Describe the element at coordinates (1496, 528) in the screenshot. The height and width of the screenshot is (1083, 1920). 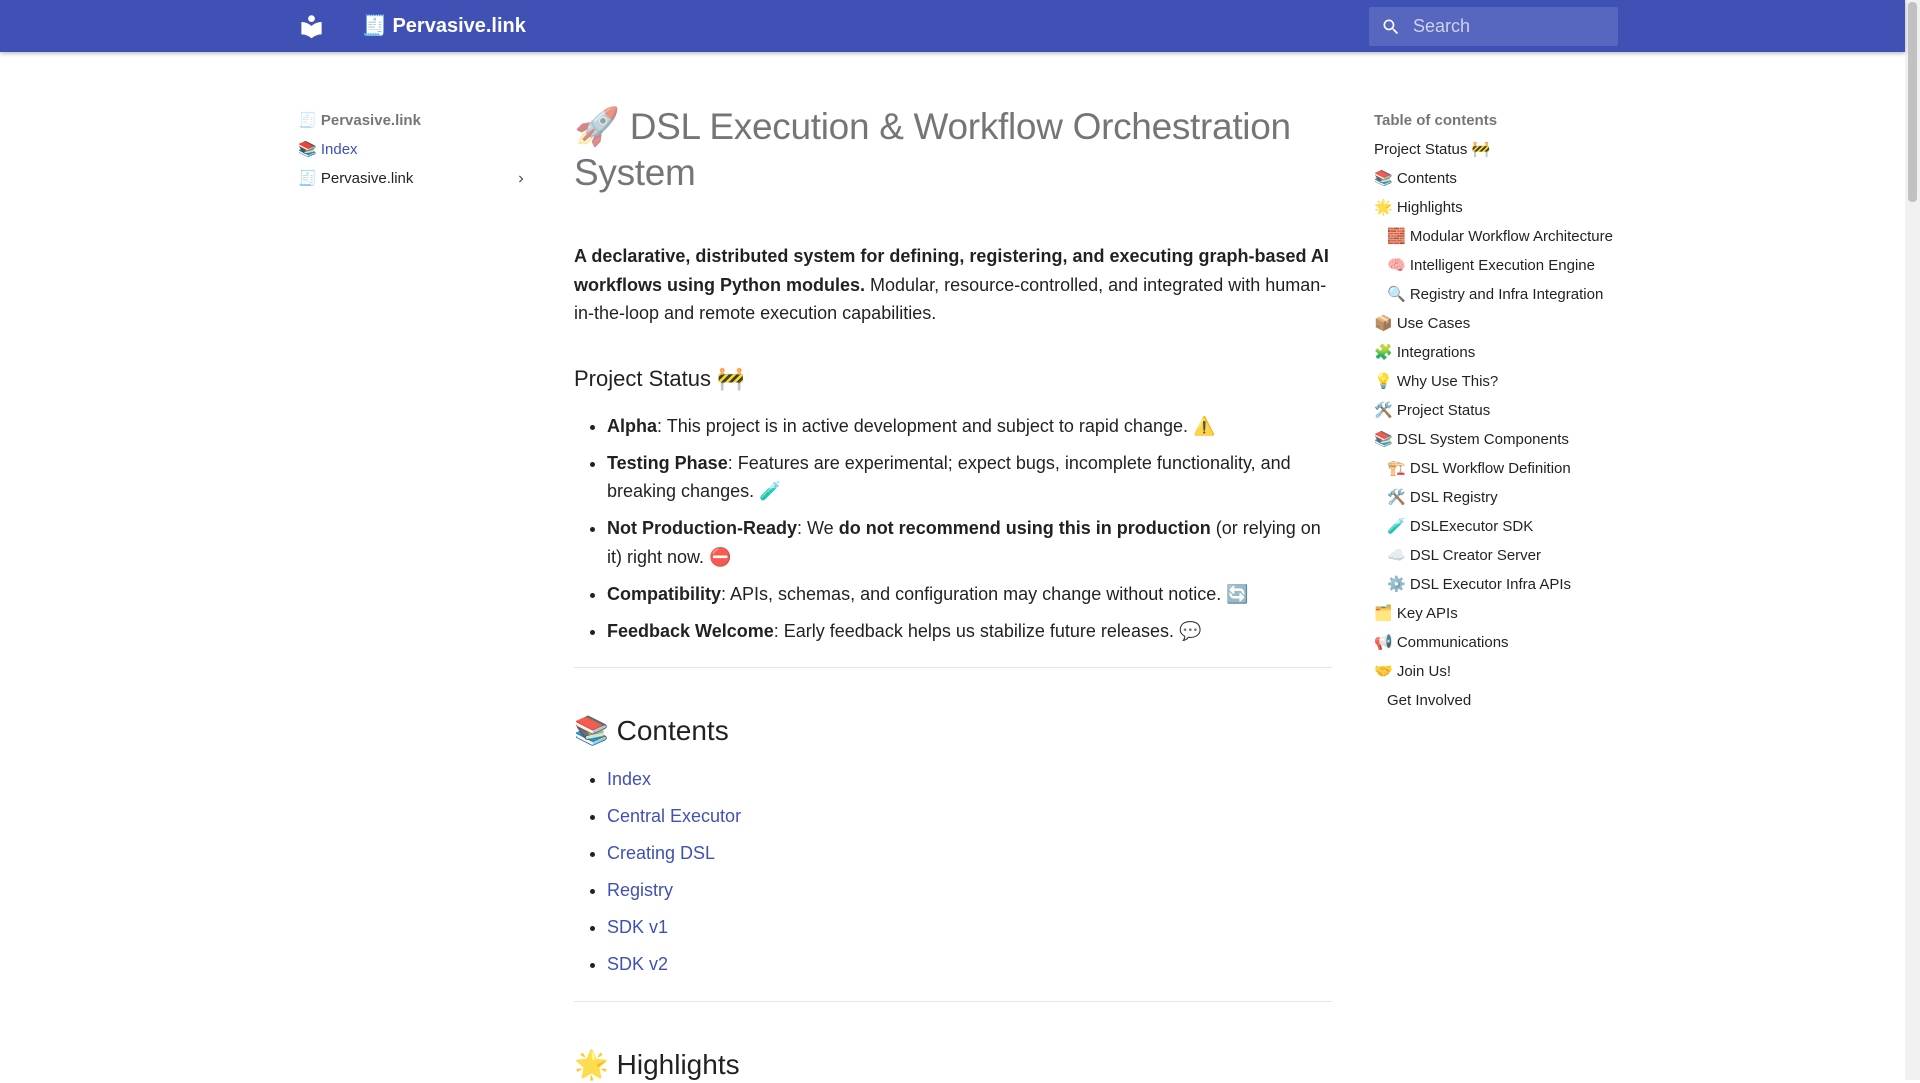
I see `toc-item-dslexecutor-sdk: 🧪 DSLExecutor SDK` at that location.